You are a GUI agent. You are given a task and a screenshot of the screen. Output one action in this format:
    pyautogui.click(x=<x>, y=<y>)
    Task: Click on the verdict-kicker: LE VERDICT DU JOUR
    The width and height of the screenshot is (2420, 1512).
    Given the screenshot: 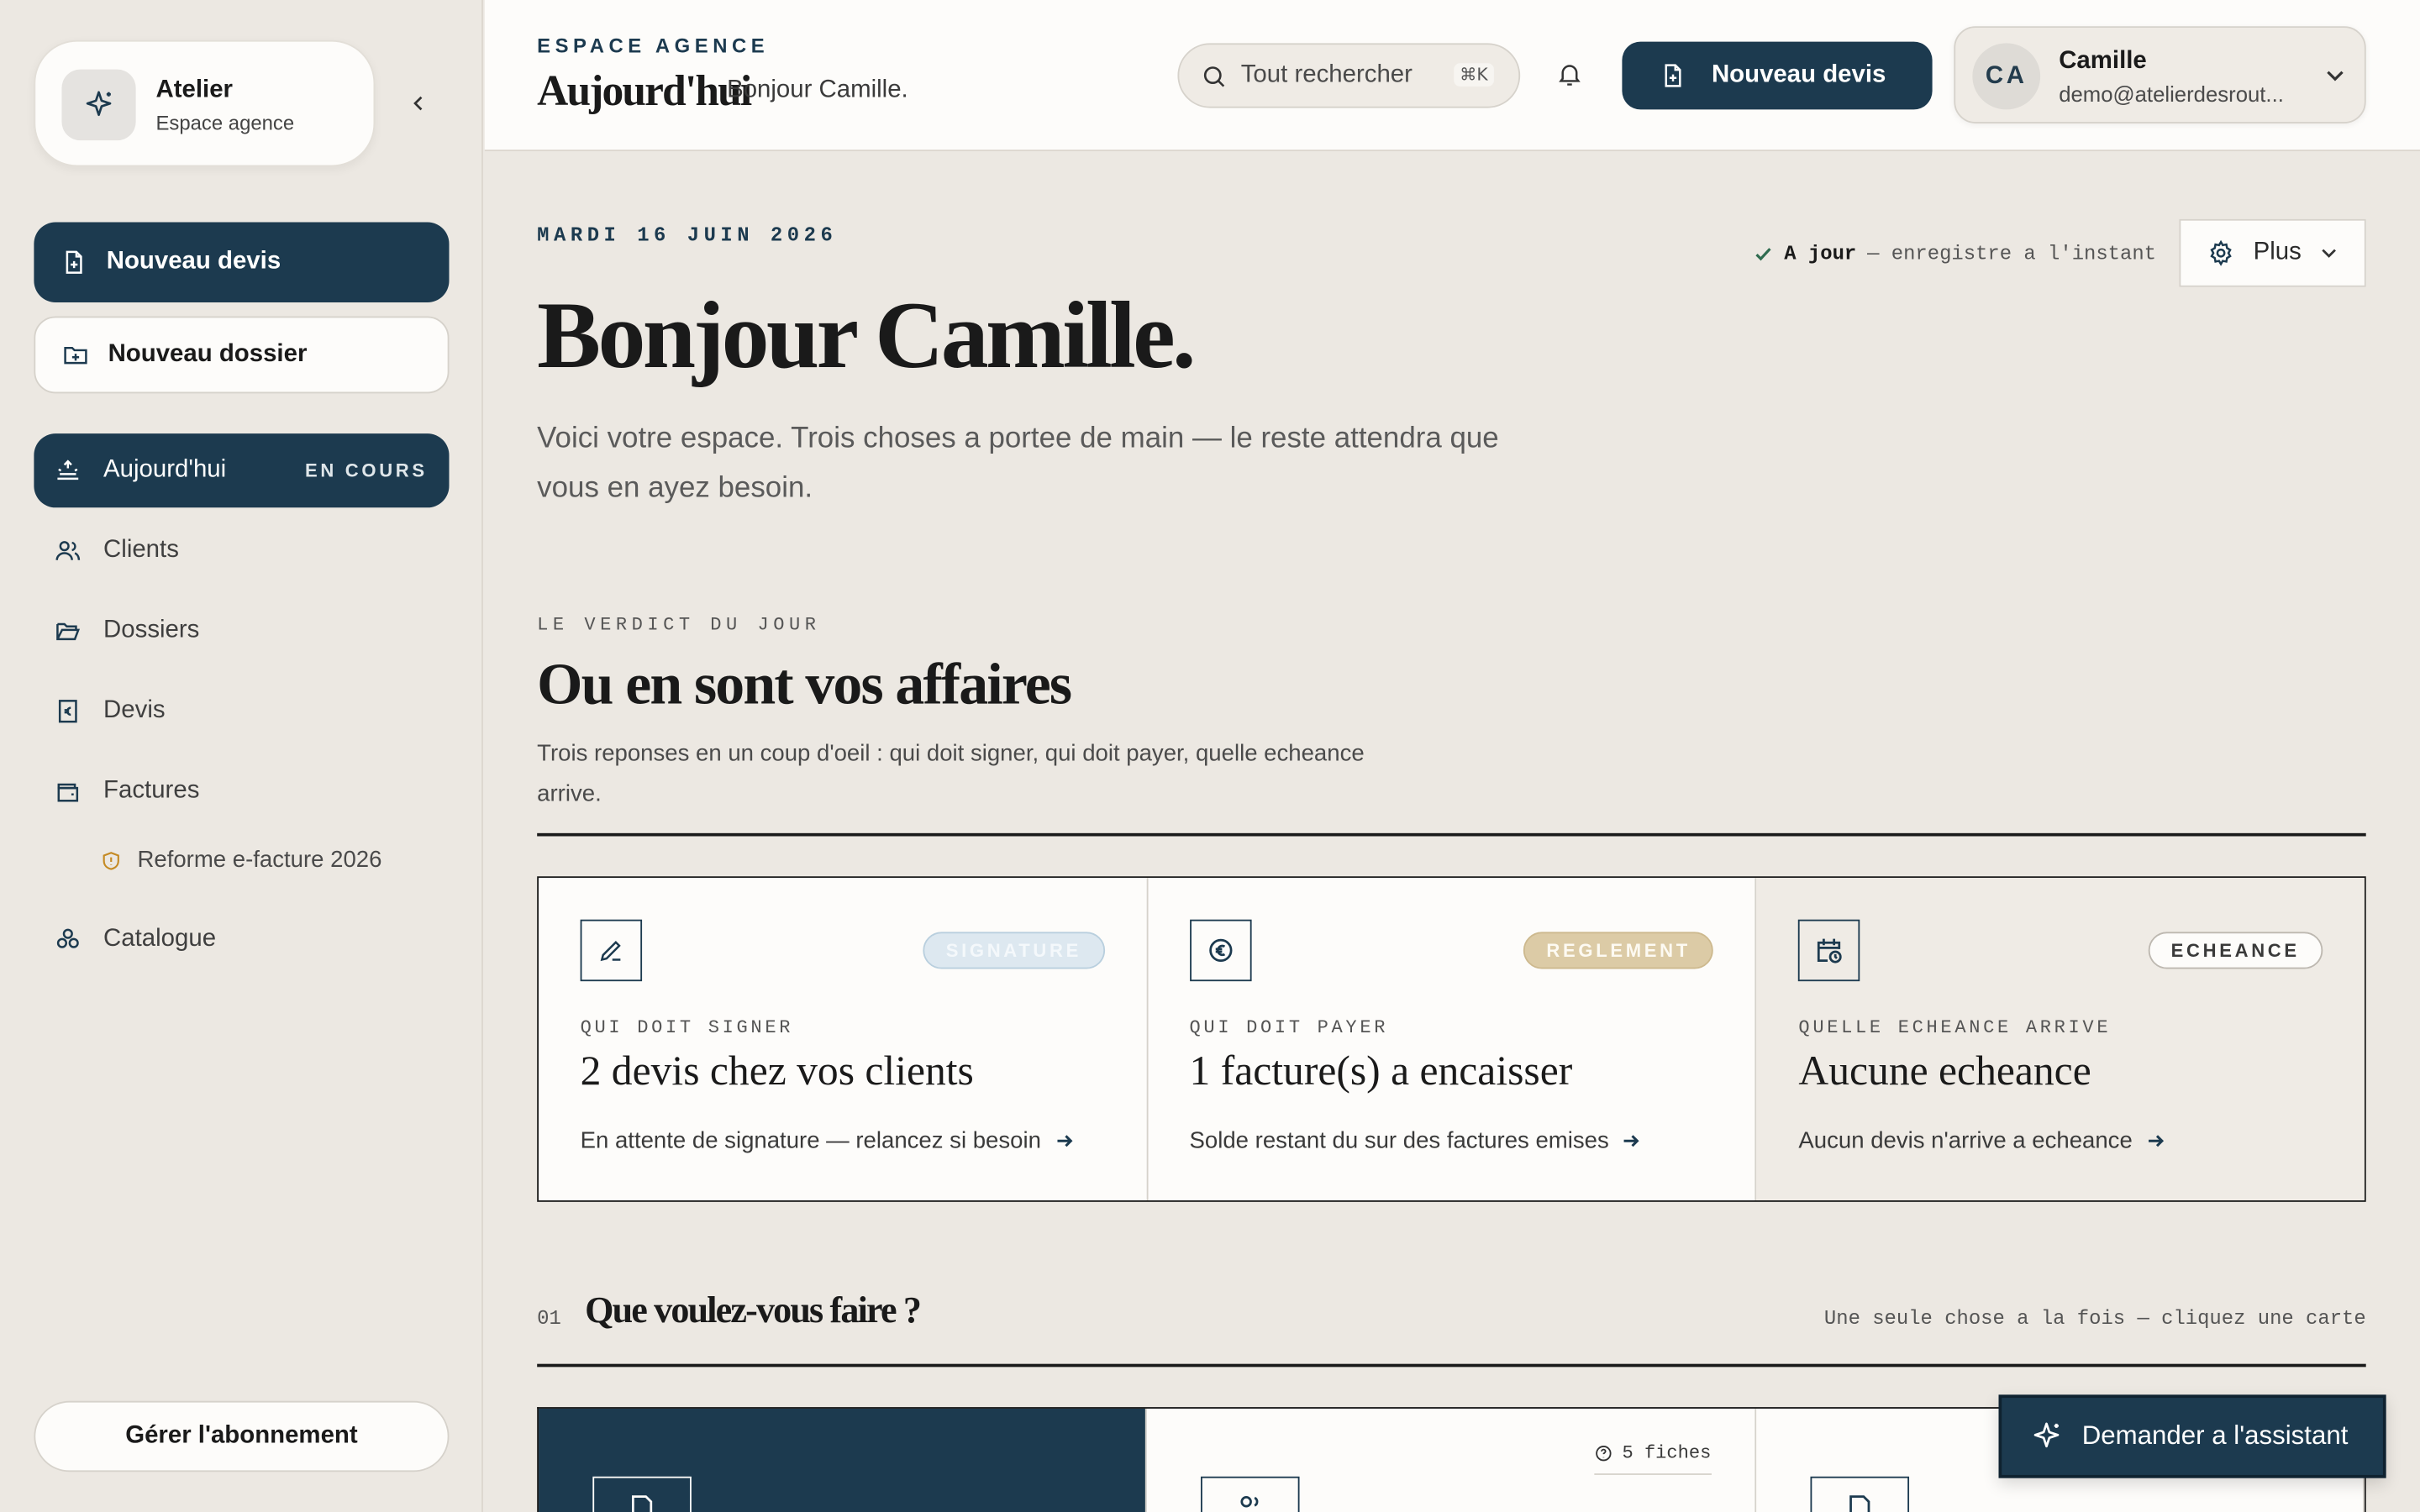 What is the action you would take?
    pyautogui.click(x=679, y=625)
    